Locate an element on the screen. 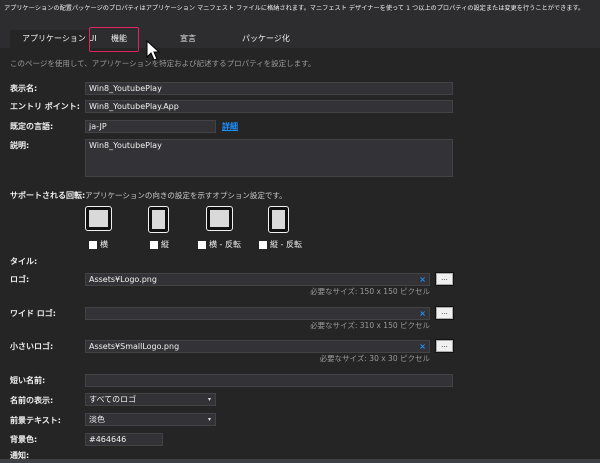 The image size is (600, 463). logo-label: ロゴ: is located at coordinates (20, 279).